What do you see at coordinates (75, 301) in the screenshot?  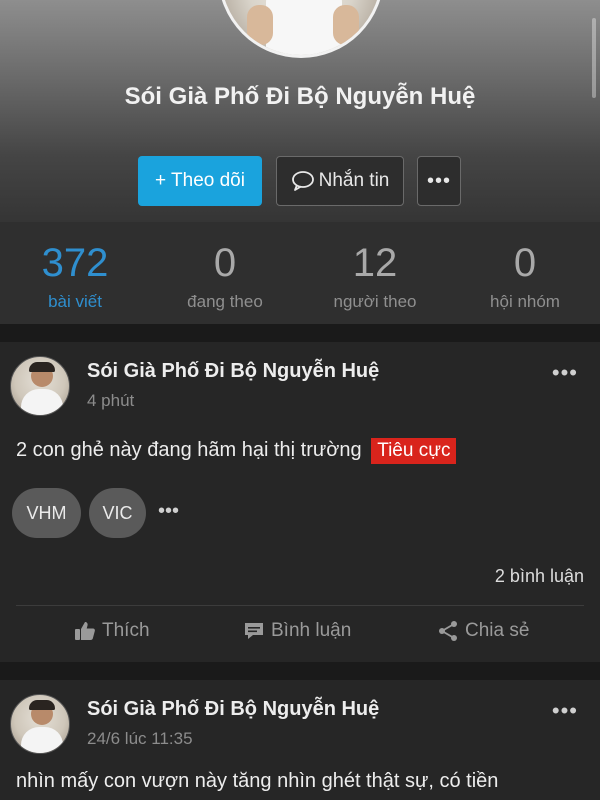 I see `stat-label: bài viết` at bounding box center [75, 301].